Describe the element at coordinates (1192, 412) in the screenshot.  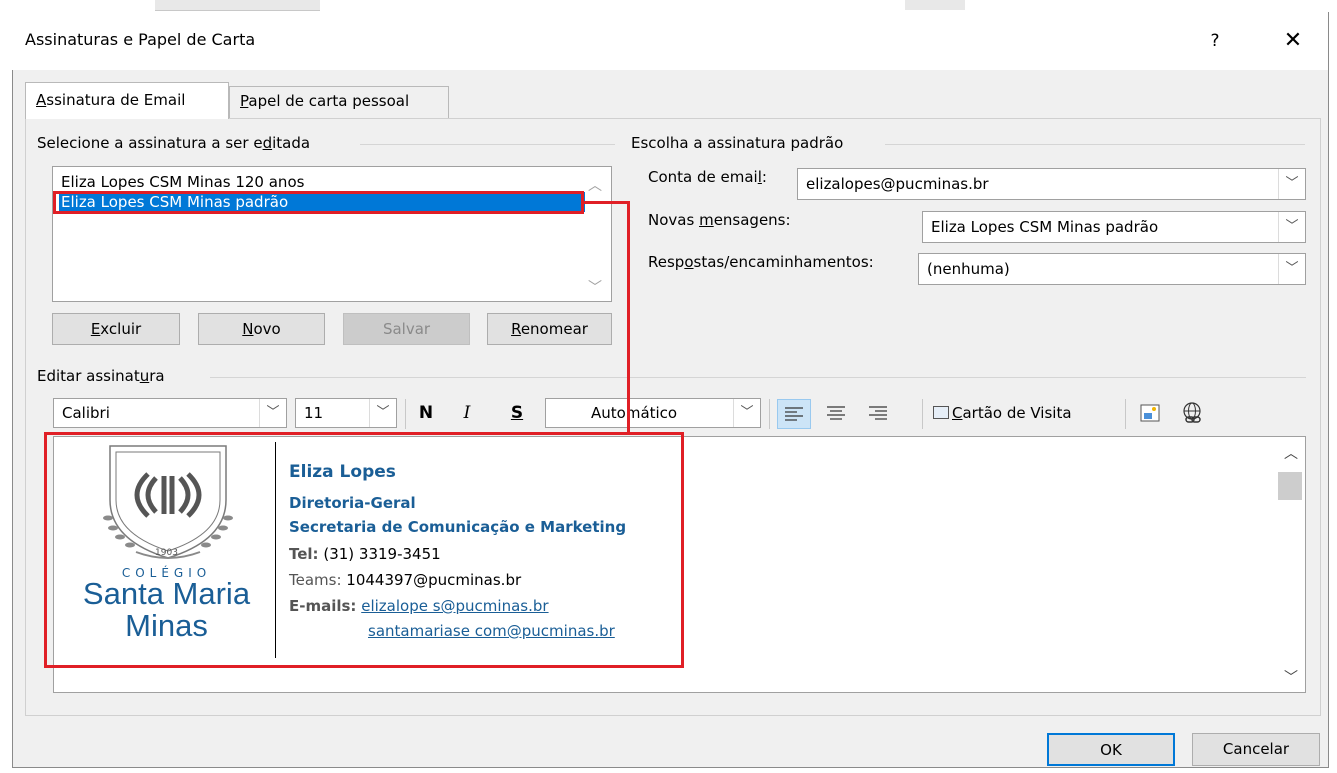
I see `hyperlink-icon` at that location.